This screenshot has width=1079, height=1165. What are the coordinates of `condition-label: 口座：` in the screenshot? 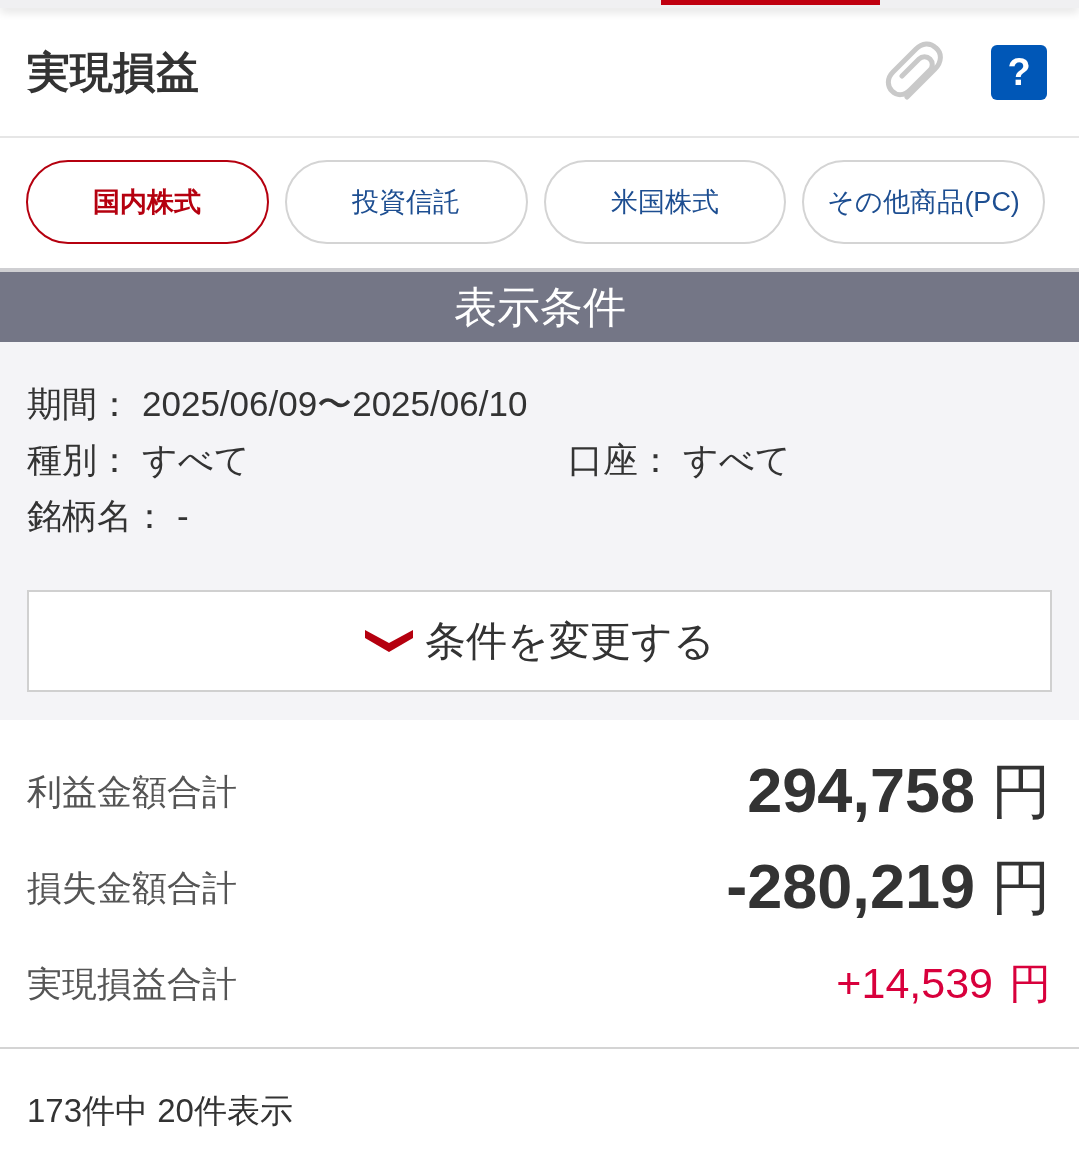 It's located at (620, 459).